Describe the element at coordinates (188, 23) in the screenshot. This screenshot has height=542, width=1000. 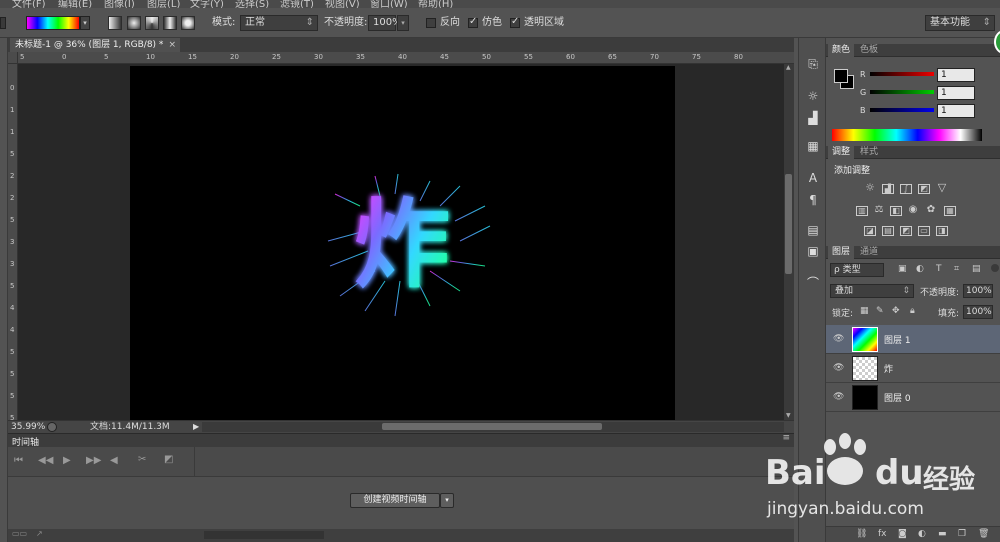
I see `diamond-gradient-icon` at that location.